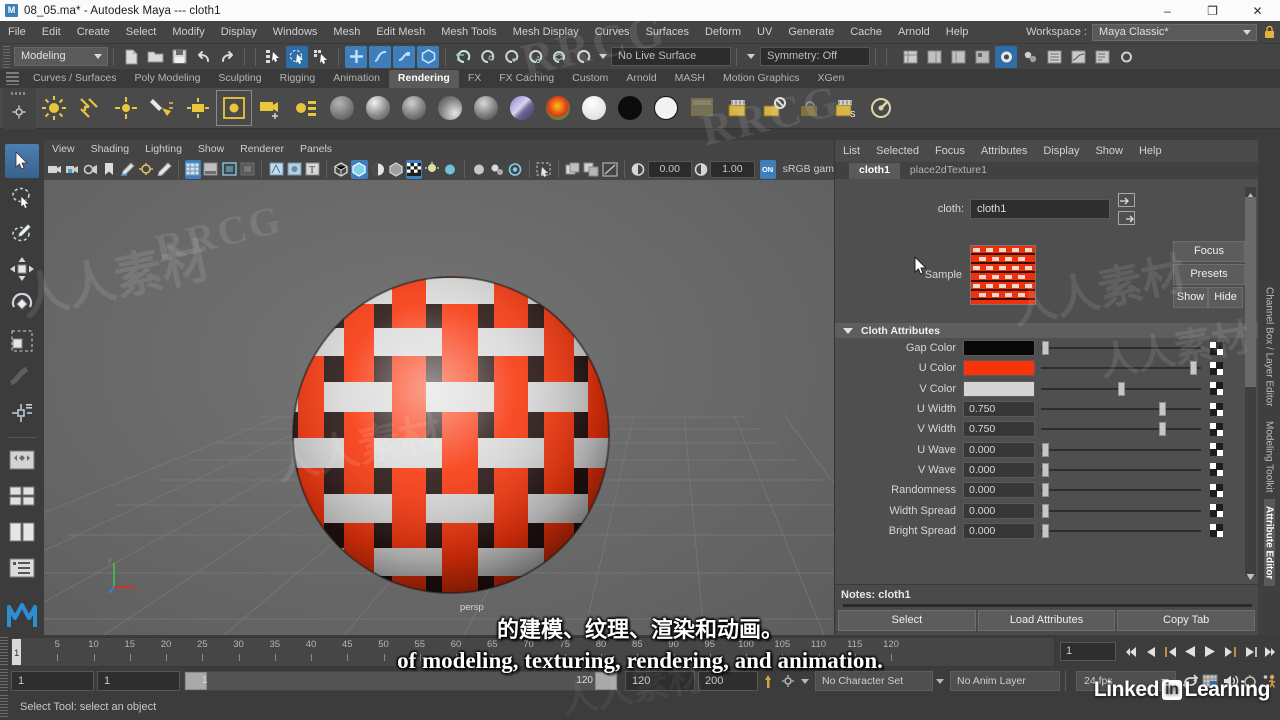  Describe the element at coordinates (1225, 297) in the screenshot. I see `hide-button: Hide` at that location.